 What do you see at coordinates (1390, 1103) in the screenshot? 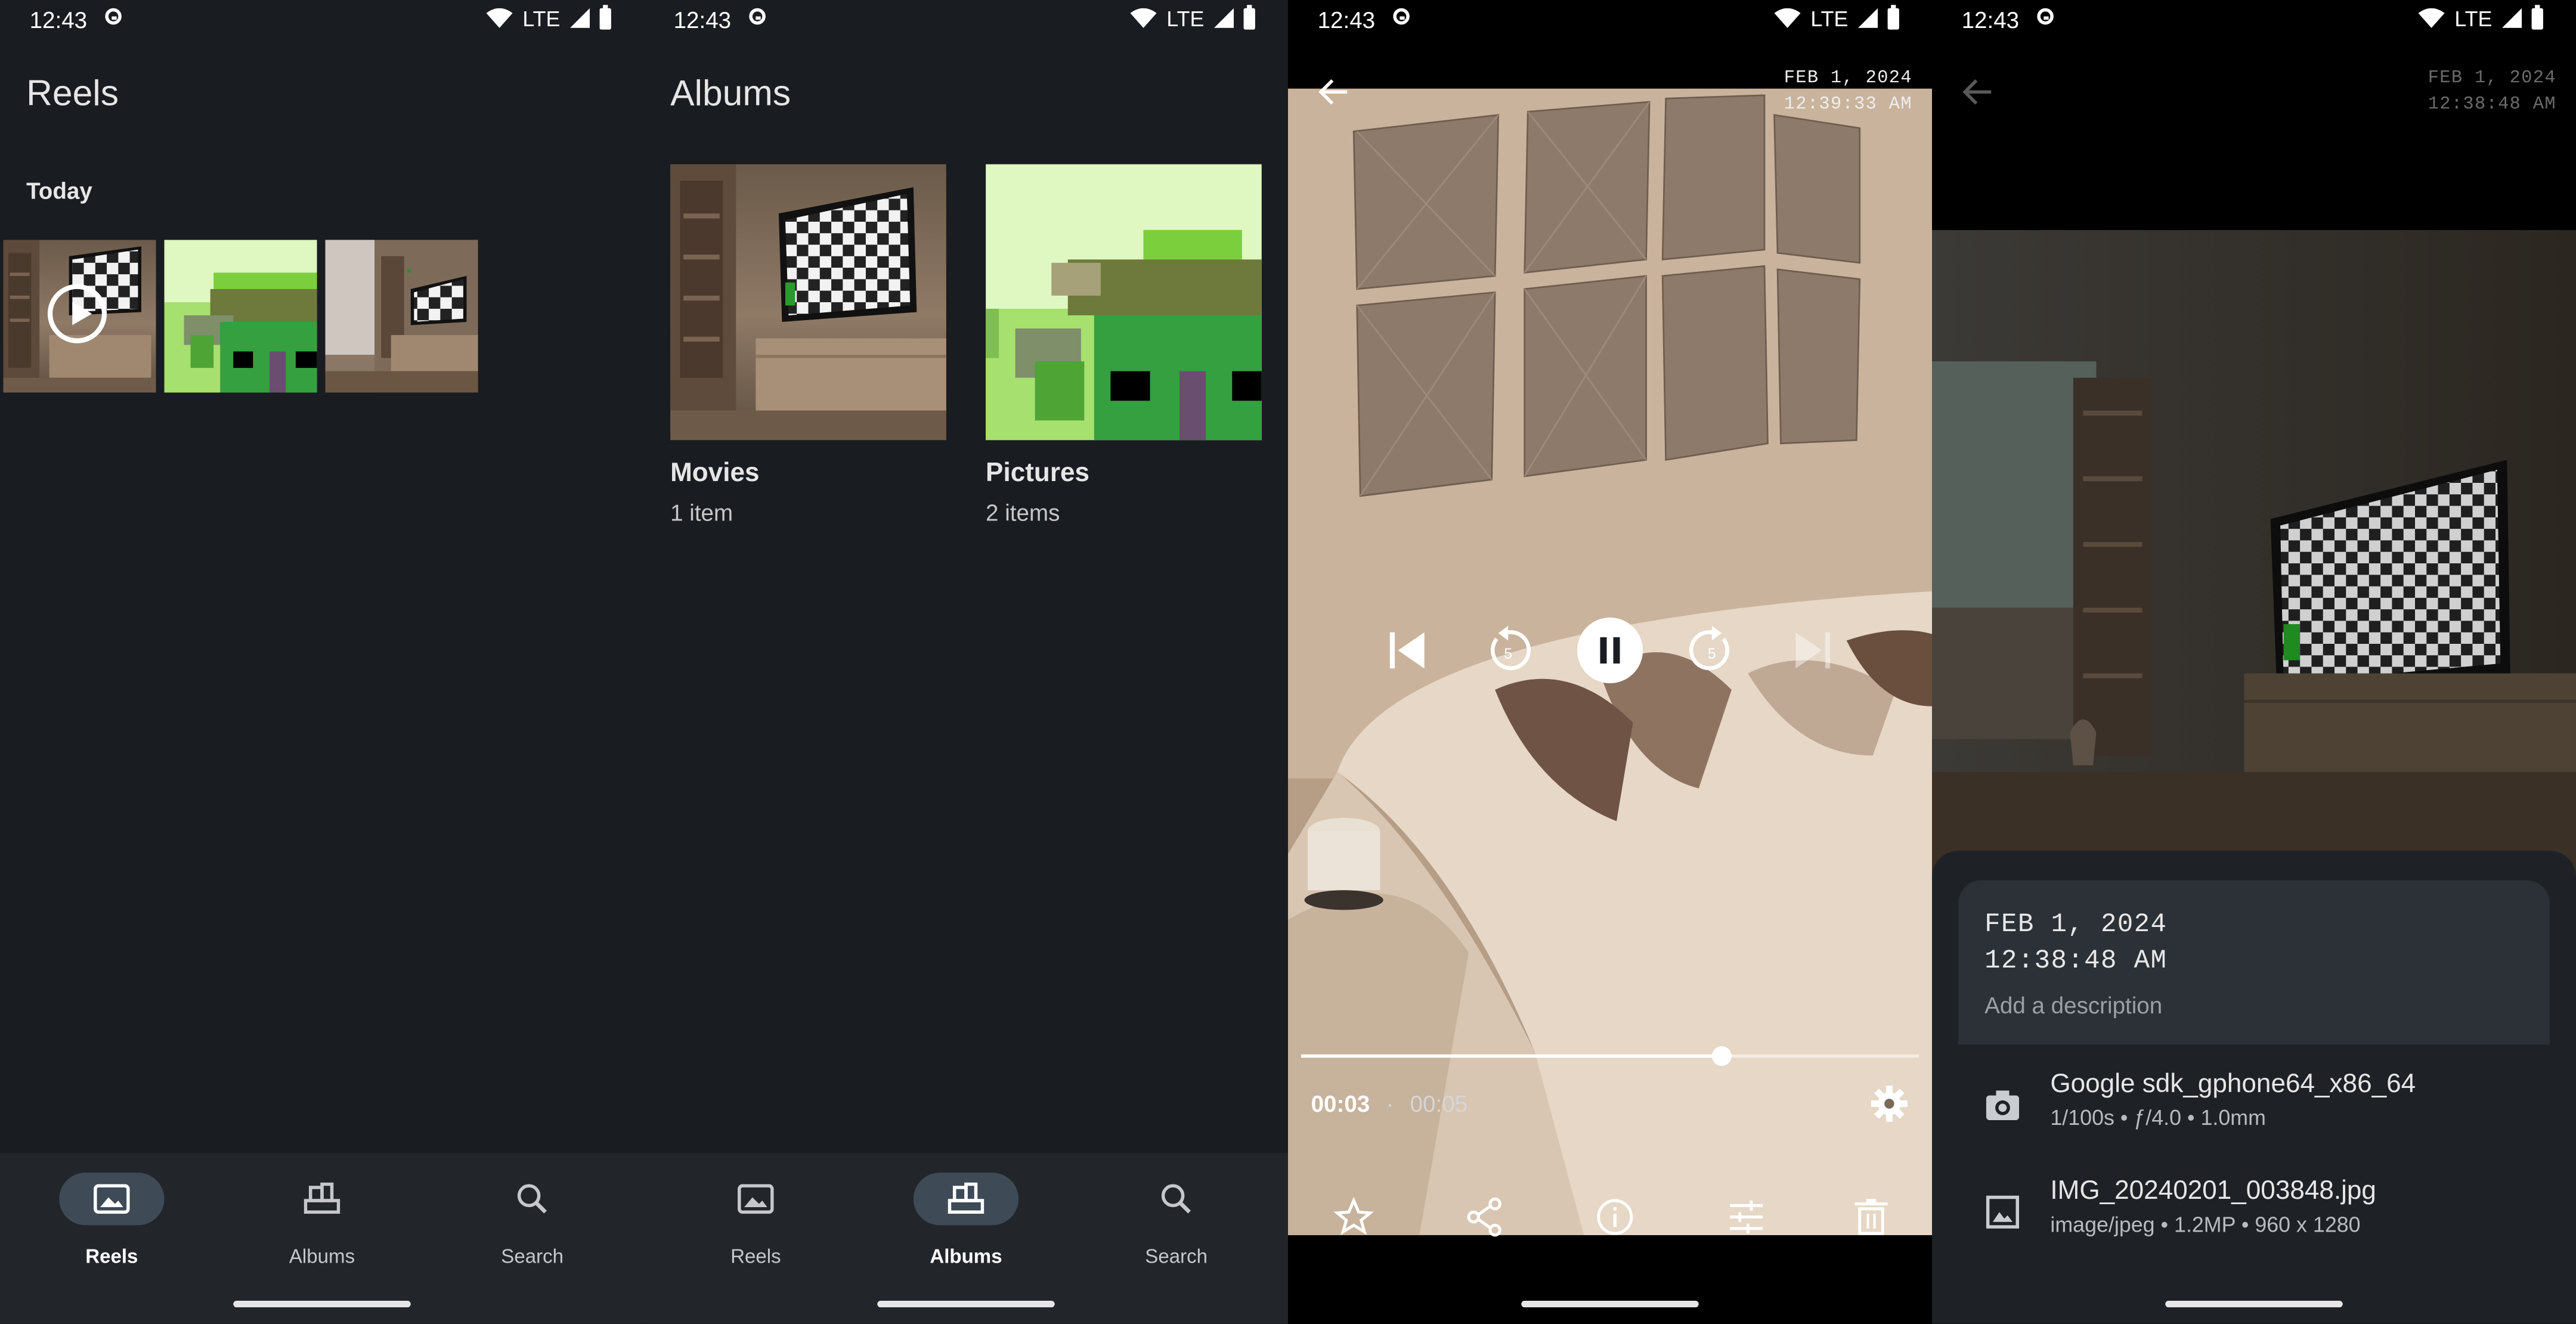
I see `time-display: 00:03 · 00:05` at bounding box center [1390, 1103].